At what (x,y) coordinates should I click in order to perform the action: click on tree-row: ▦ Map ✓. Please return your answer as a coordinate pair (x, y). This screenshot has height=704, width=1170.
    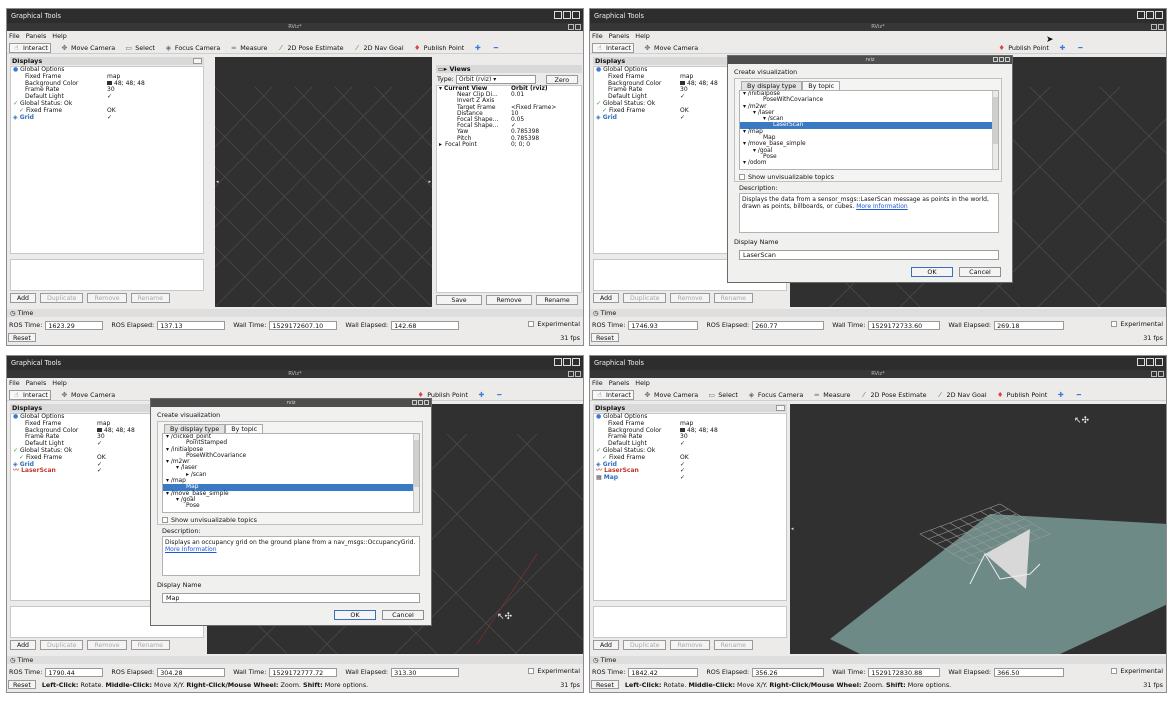
    Looking at the image, I should click on (690, 478).